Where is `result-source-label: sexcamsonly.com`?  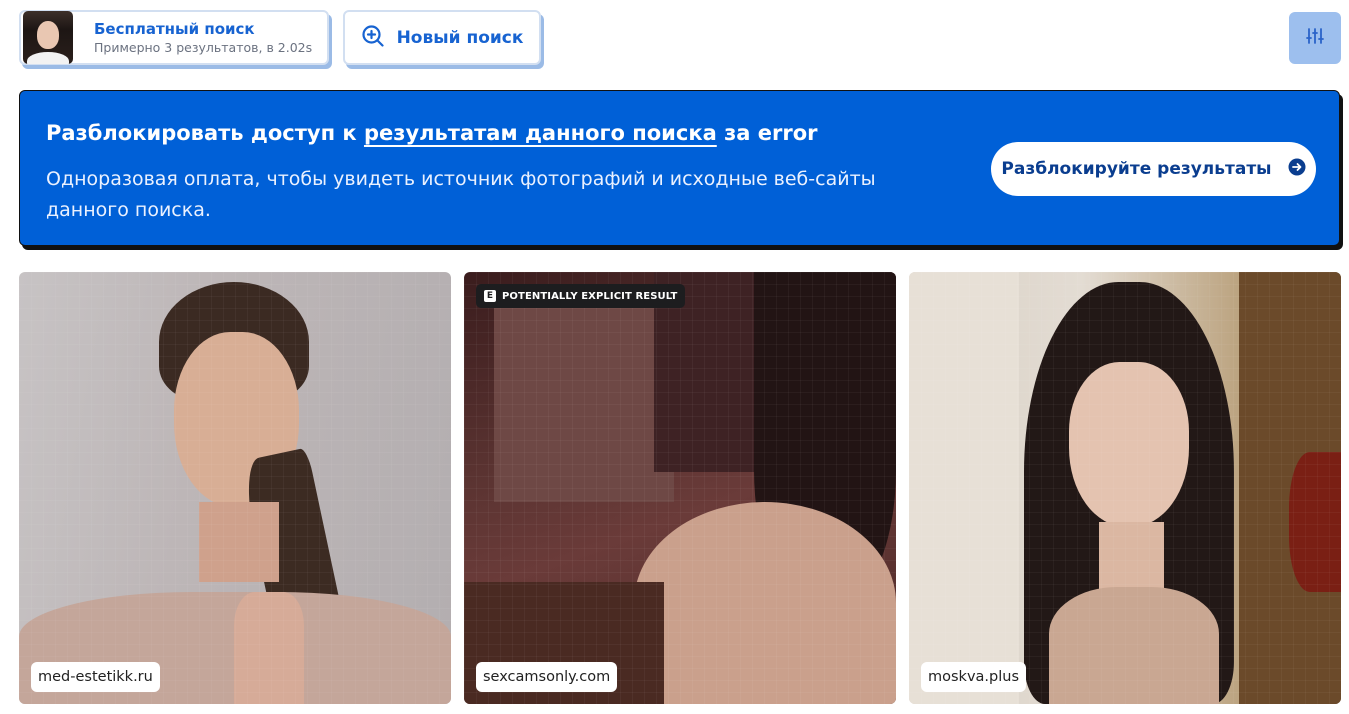 result-source-label: sexcamsonly.com is located at coordinates (547, 677).